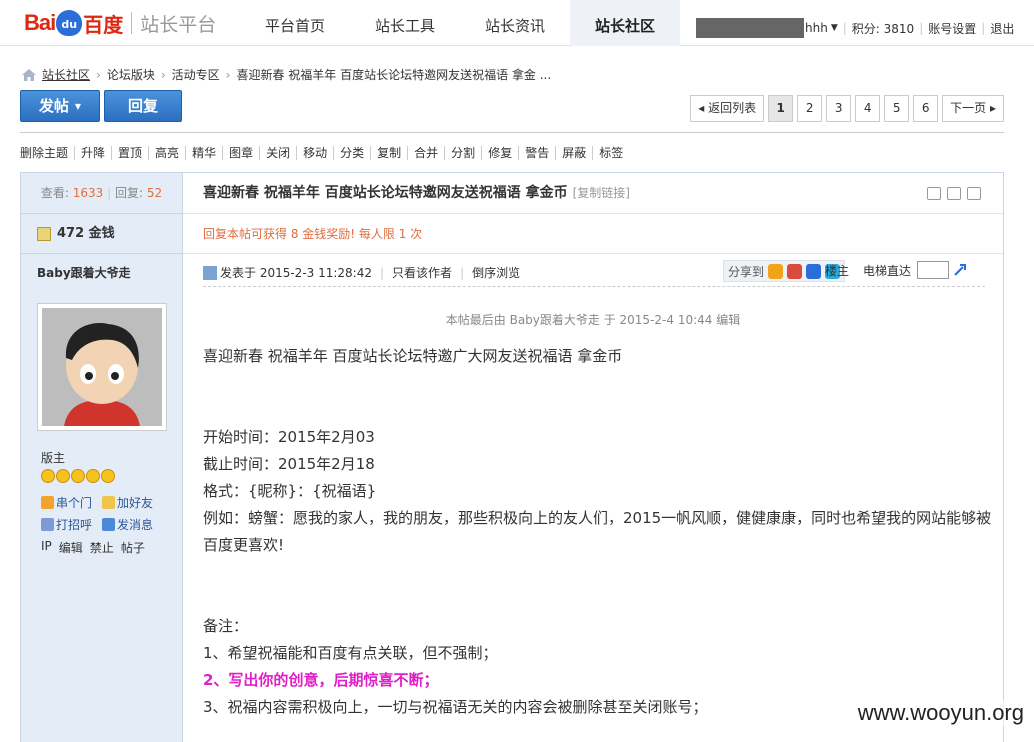  What do you see at coordinates (92, 153) in the screenshot?
I see `mod-bump: 升降` at bounding box center [92, 153].